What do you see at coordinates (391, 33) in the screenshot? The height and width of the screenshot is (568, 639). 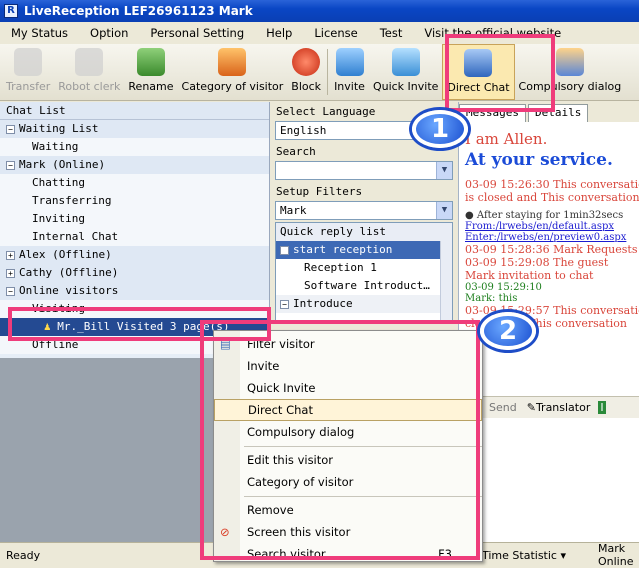 I see `menu-test: Test` at bounding box center [391, 33].